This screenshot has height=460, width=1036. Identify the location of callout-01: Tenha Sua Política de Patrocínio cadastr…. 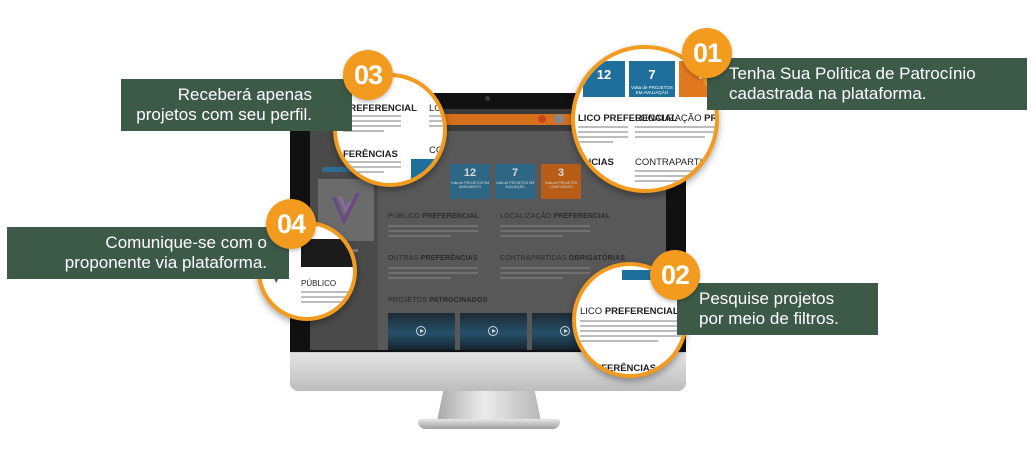
(867, 84).